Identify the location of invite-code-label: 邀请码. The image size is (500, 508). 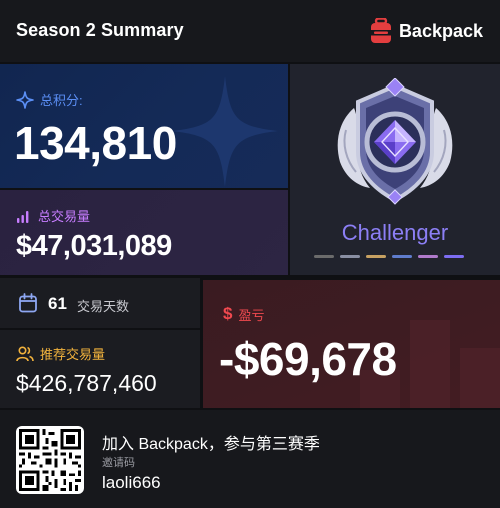
(118, 463).